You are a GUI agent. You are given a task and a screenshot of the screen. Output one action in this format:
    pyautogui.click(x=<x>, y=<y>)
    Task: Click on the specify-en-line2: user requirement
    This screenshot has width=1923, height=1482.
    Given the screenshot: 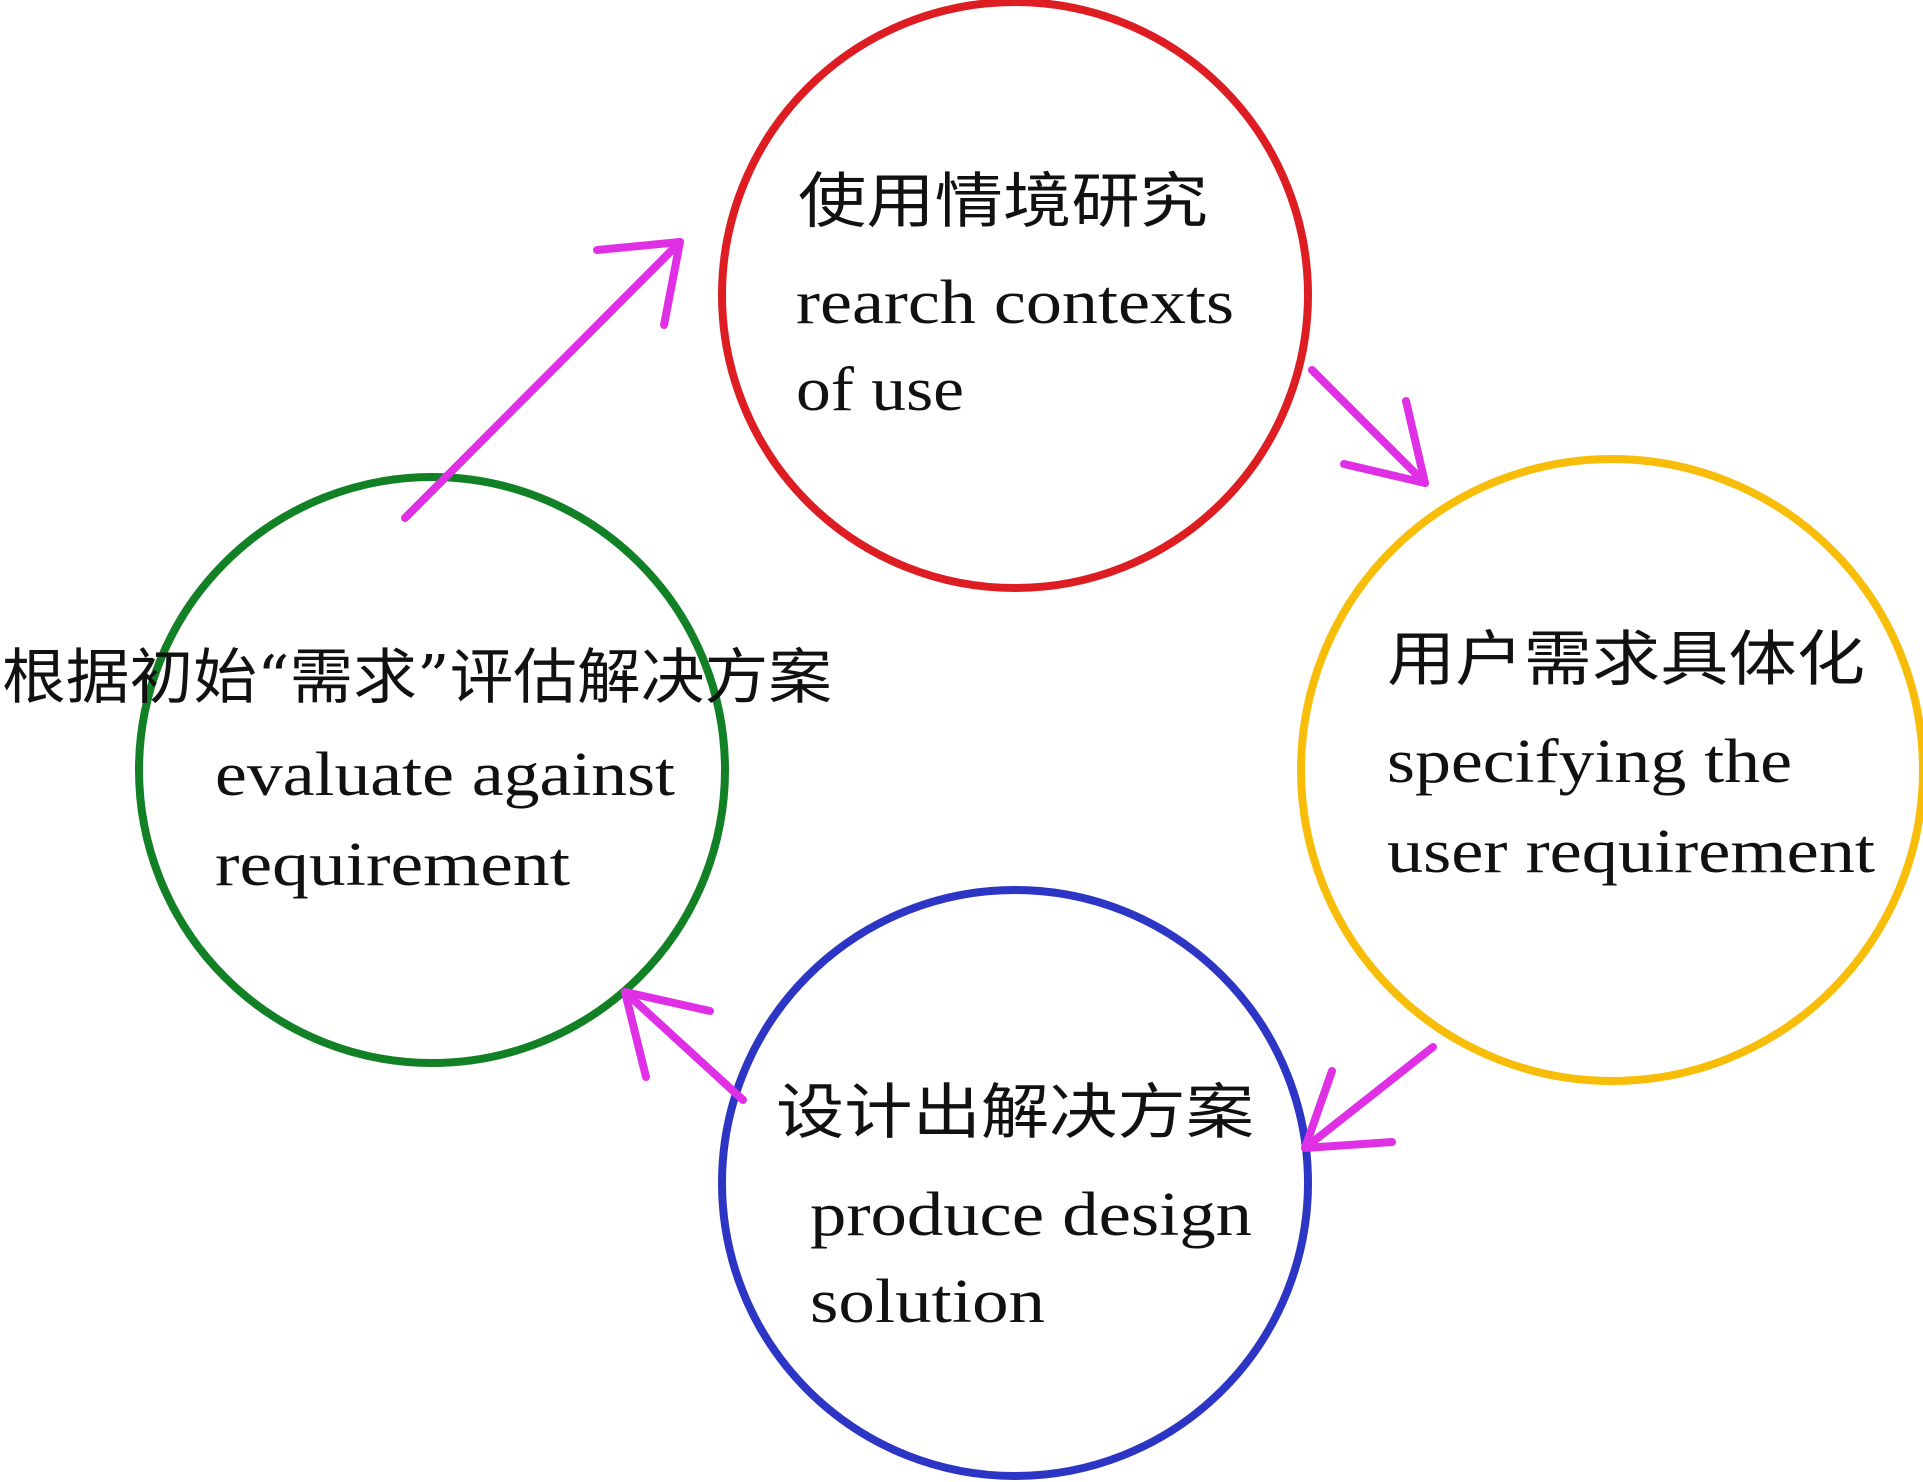 What is the action you would take?
    pyautogui.click(x=1631, y=852)
    